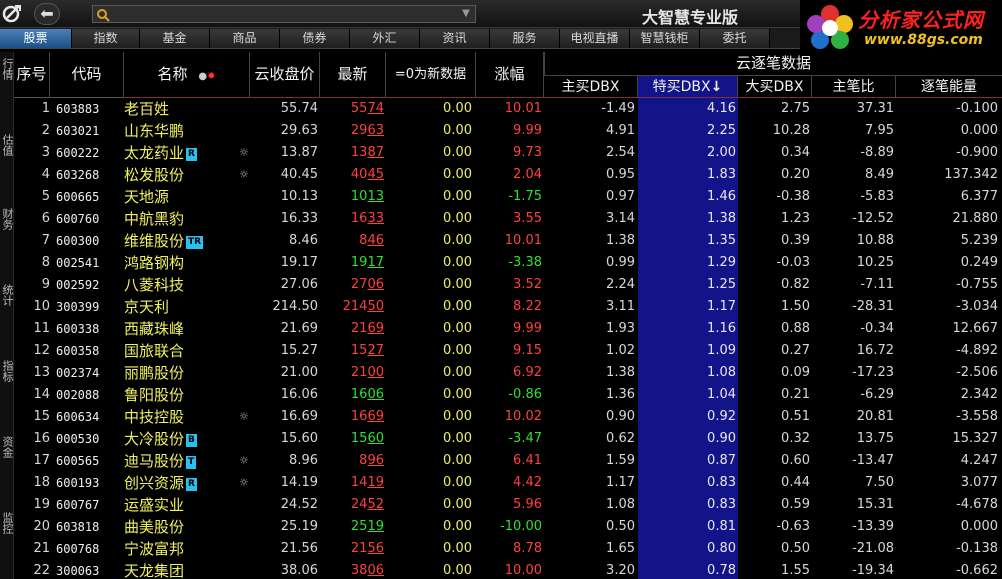 The height and width of the screenshot is (579, 1002). Describe the element at coordinates (510, 74) in the screenshot. I see `col-header-chg: 涨幅` at that location.